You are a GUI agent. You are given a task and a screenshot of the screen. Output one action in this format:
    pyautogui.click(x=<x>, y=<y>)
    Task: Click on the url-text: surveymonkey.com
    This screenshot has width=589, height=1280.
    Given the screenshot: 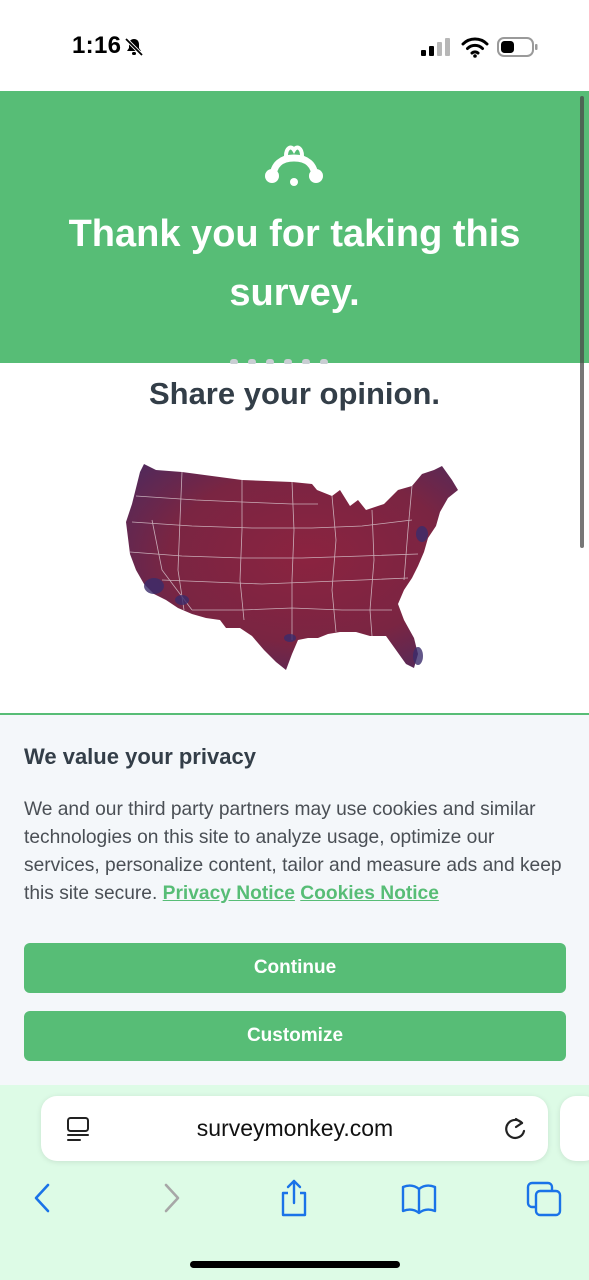 What is the action you would take?
    pyautogui.click(x=295, y=1128)
    